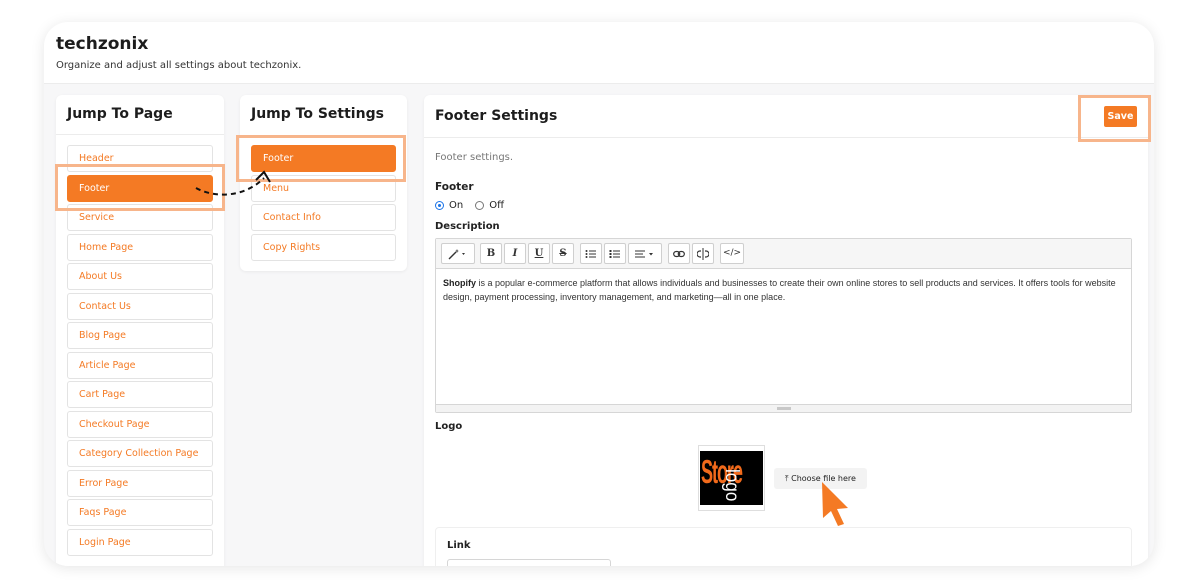  What do you see at coordinates (439, 205) in the screenshot?
I see `footer-on-radio` at bounding box center [439, 205].